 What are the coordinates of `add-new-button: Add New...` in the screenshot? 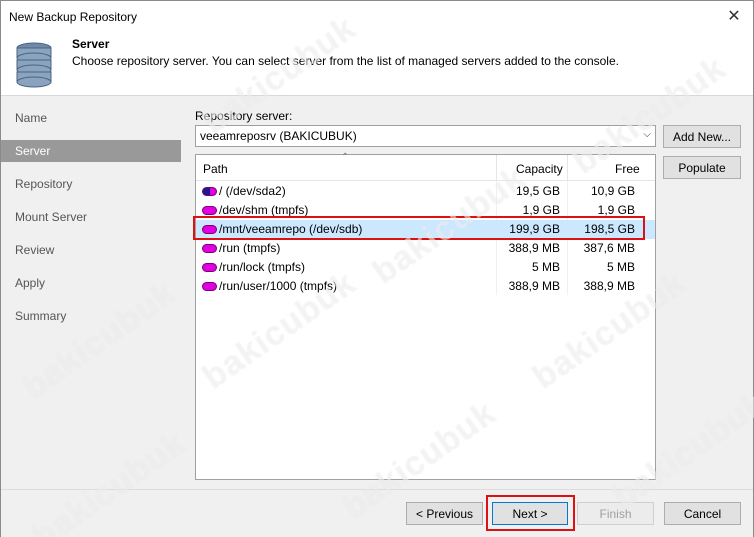 It's located at (702, 136).